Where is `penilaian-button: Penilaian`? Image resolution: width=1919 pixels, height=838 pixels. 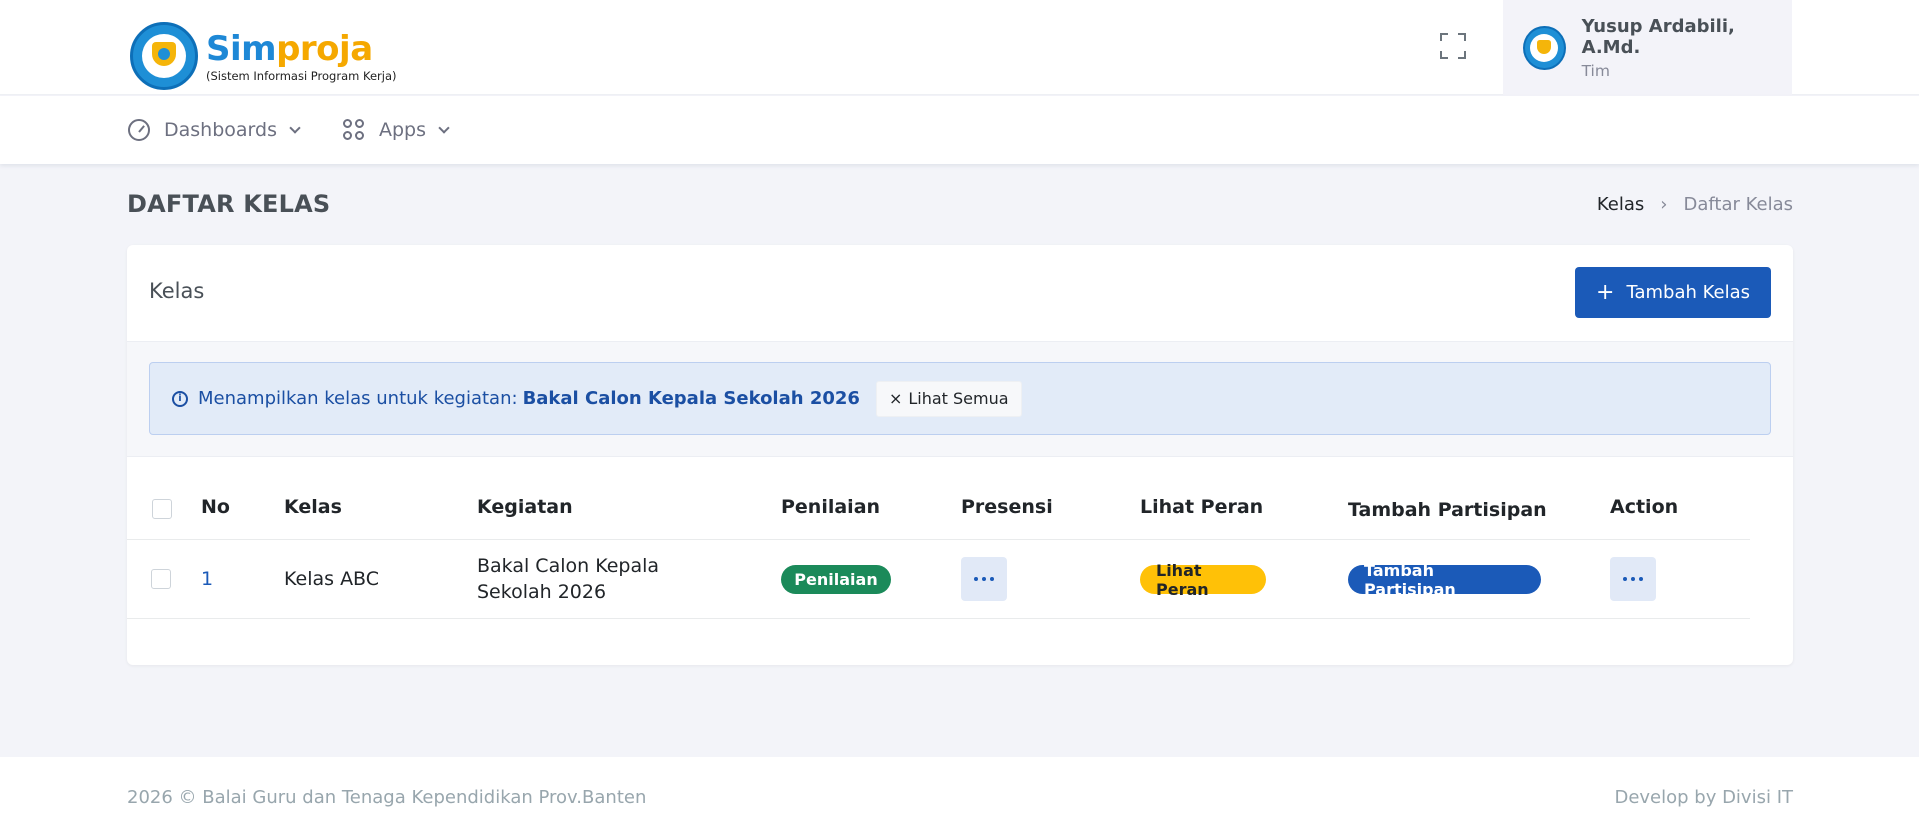
penilaian-button: Penilaian is located at coordinates (836, 579).